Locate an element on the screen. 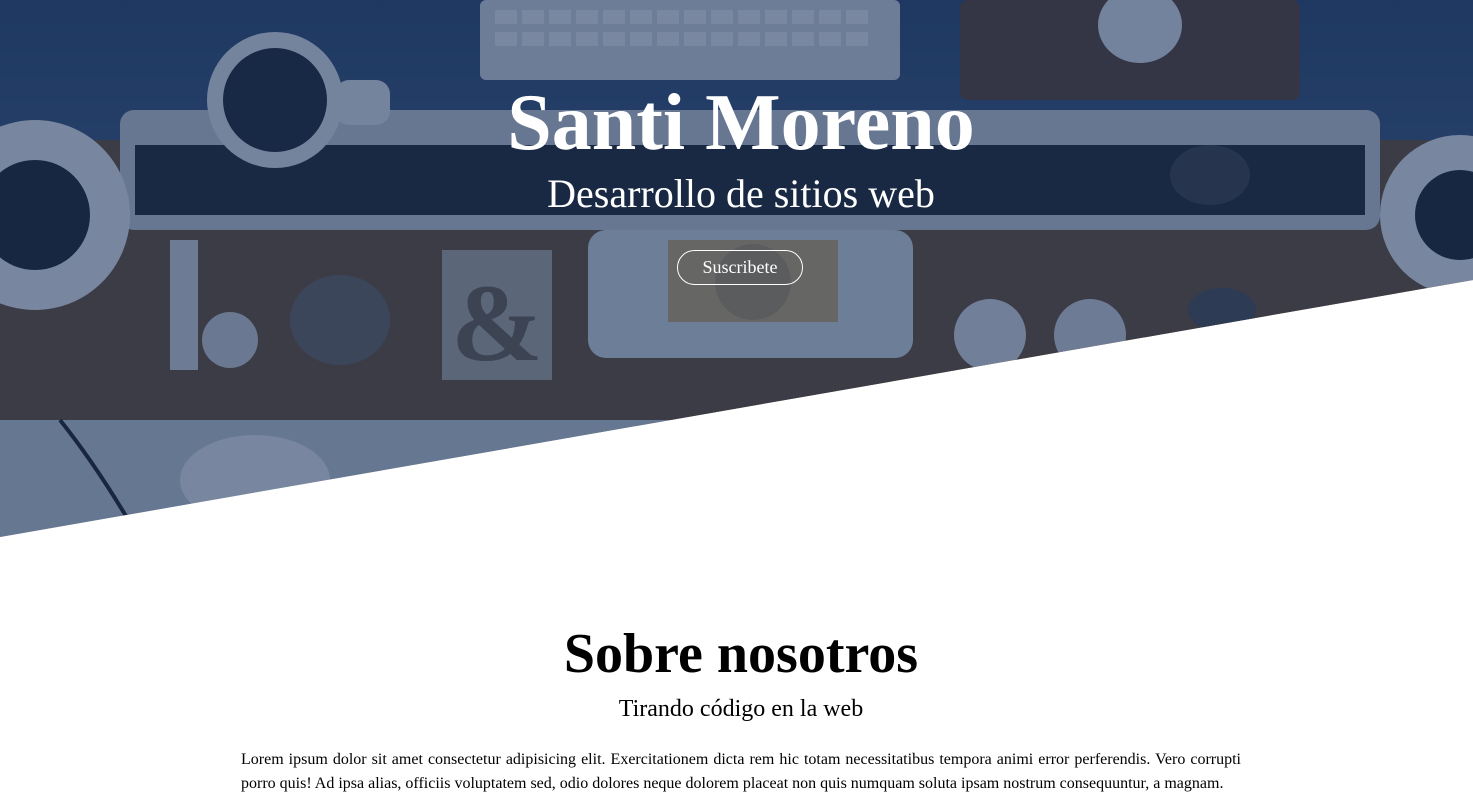 The height and width of the screenshot is (796, 1473). about-title: Sobre nosotros is located at coordinates (741, 654).